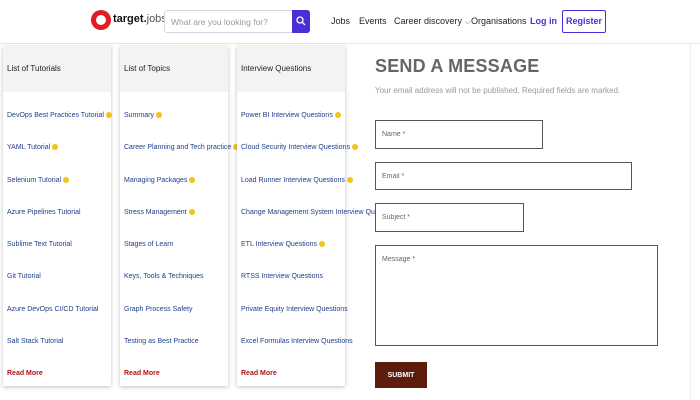 The image size is (700, 400). Describe the element at coordinates (428, 21) in the screenshot. I see `nav-career-discovery-label: Career discovery` at that location.